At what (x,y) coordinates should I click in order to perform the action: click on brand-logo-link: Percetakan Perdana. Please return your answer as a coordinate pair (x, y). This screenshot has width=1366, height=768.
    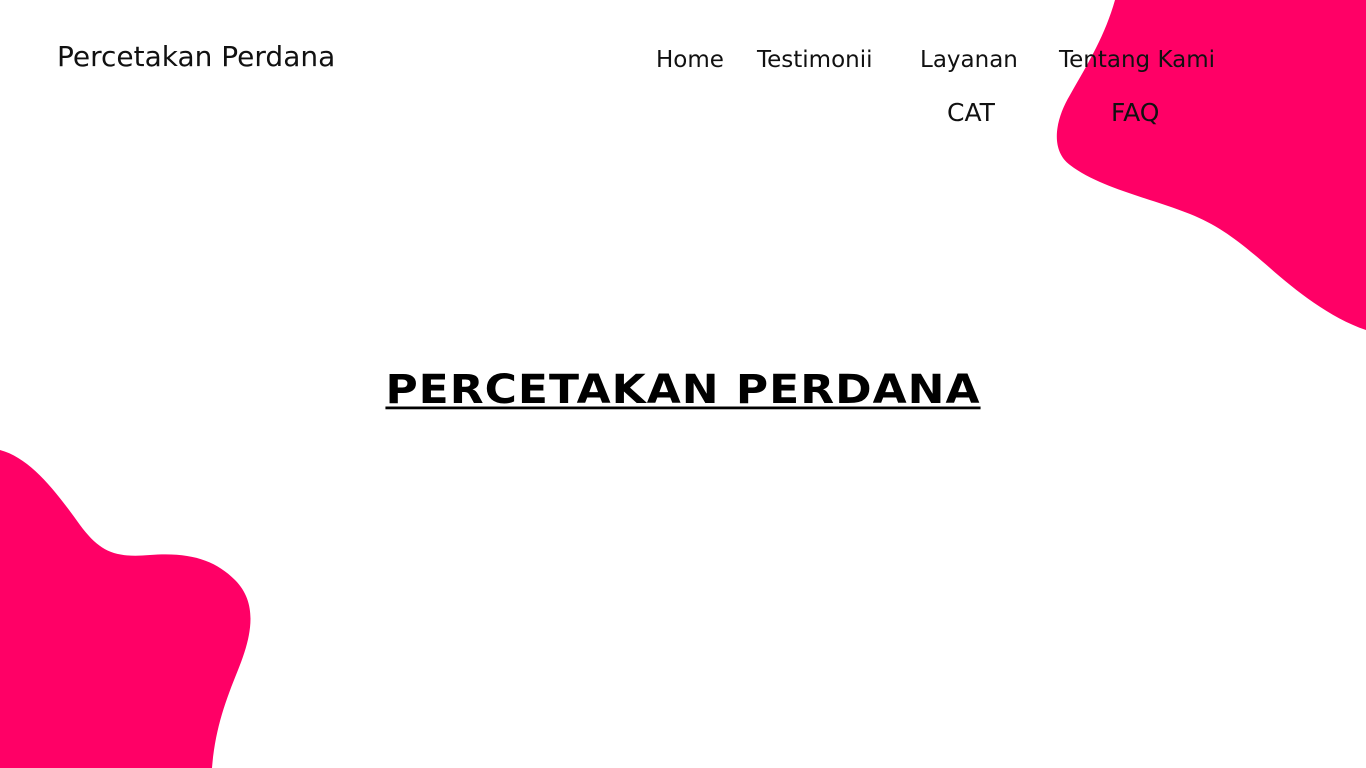
    Looking at the image, I should click on (196, 56).